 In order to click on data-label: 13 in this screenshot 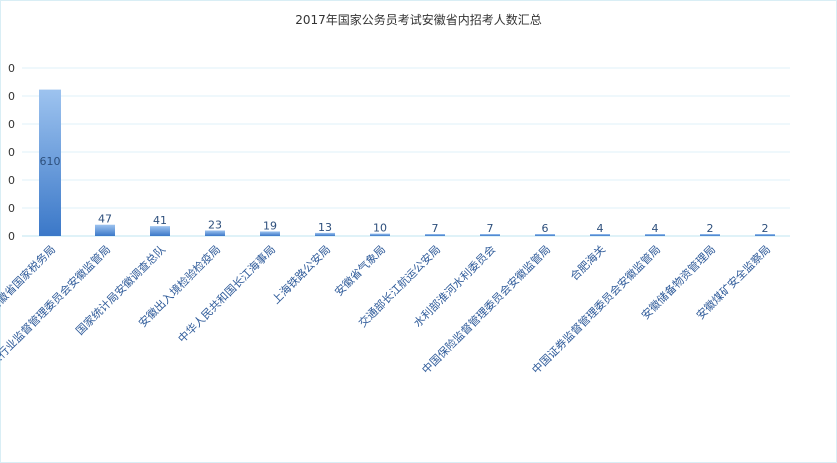, I will do `click(325, 227)`.